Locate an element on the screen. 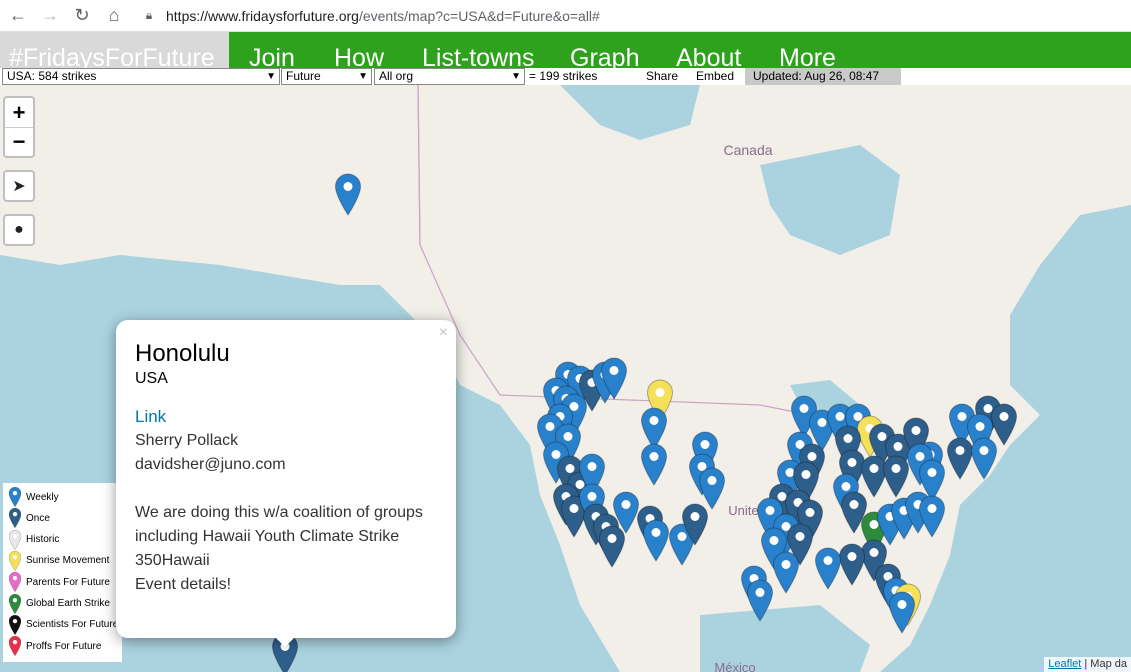 The width and height of the screenshot is (1131, 672). date-select-value: Future is located at coordinates (303, 76).